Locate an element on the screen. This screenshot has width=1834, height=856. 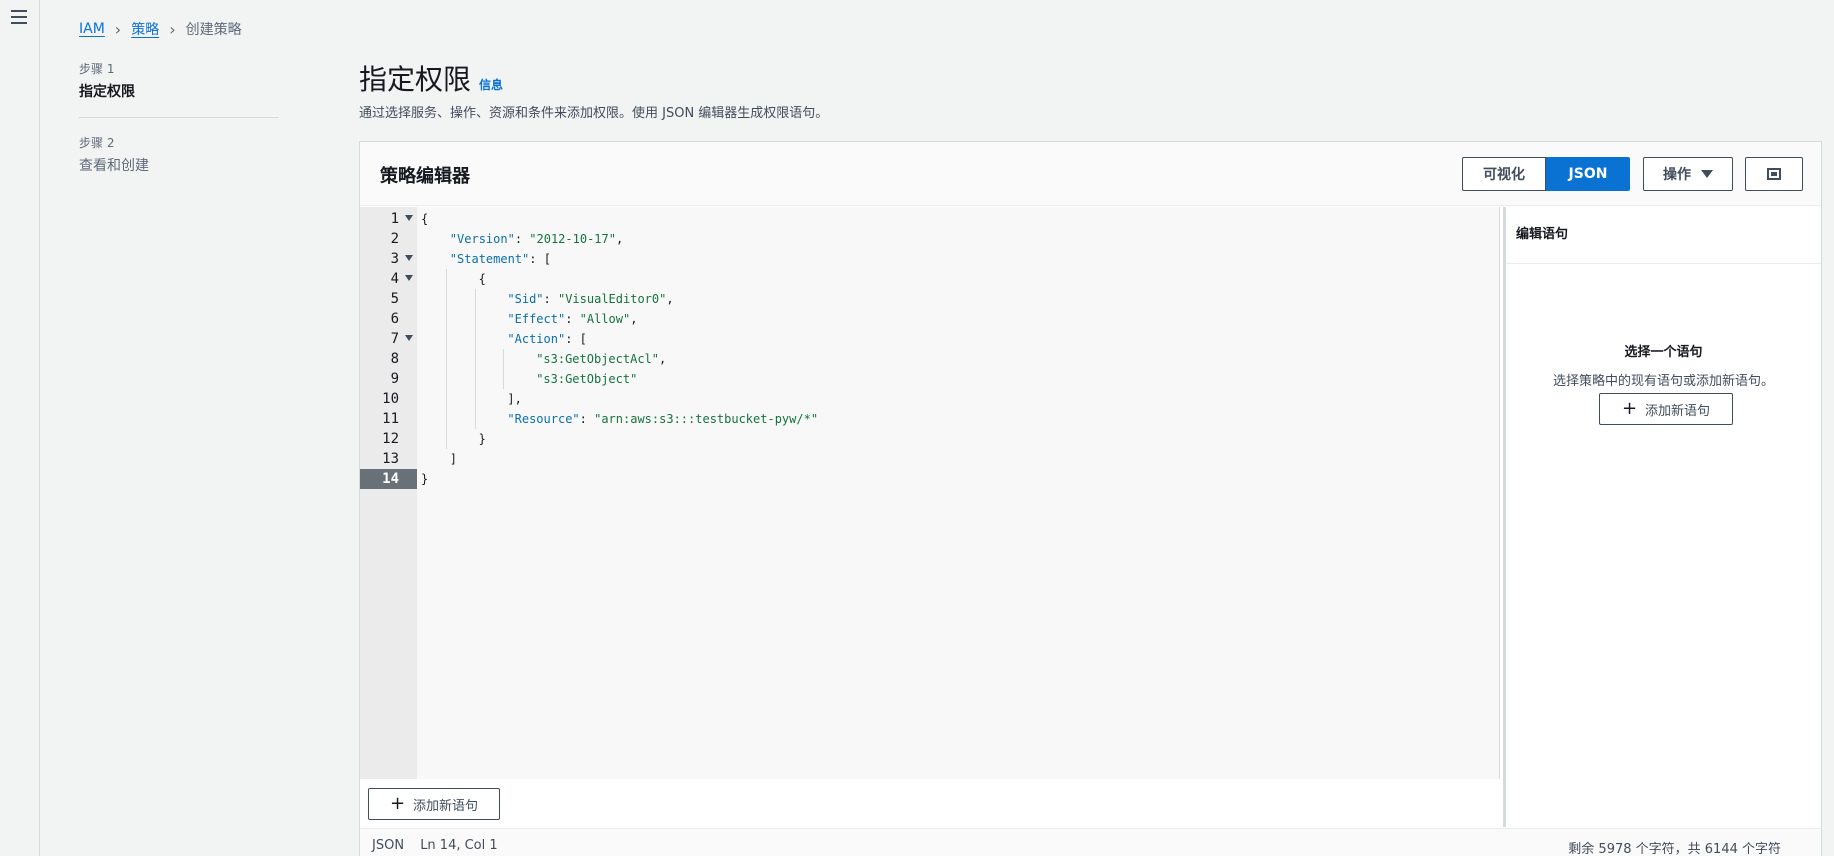
line-number: 9 is located at coordinates (394, 379).